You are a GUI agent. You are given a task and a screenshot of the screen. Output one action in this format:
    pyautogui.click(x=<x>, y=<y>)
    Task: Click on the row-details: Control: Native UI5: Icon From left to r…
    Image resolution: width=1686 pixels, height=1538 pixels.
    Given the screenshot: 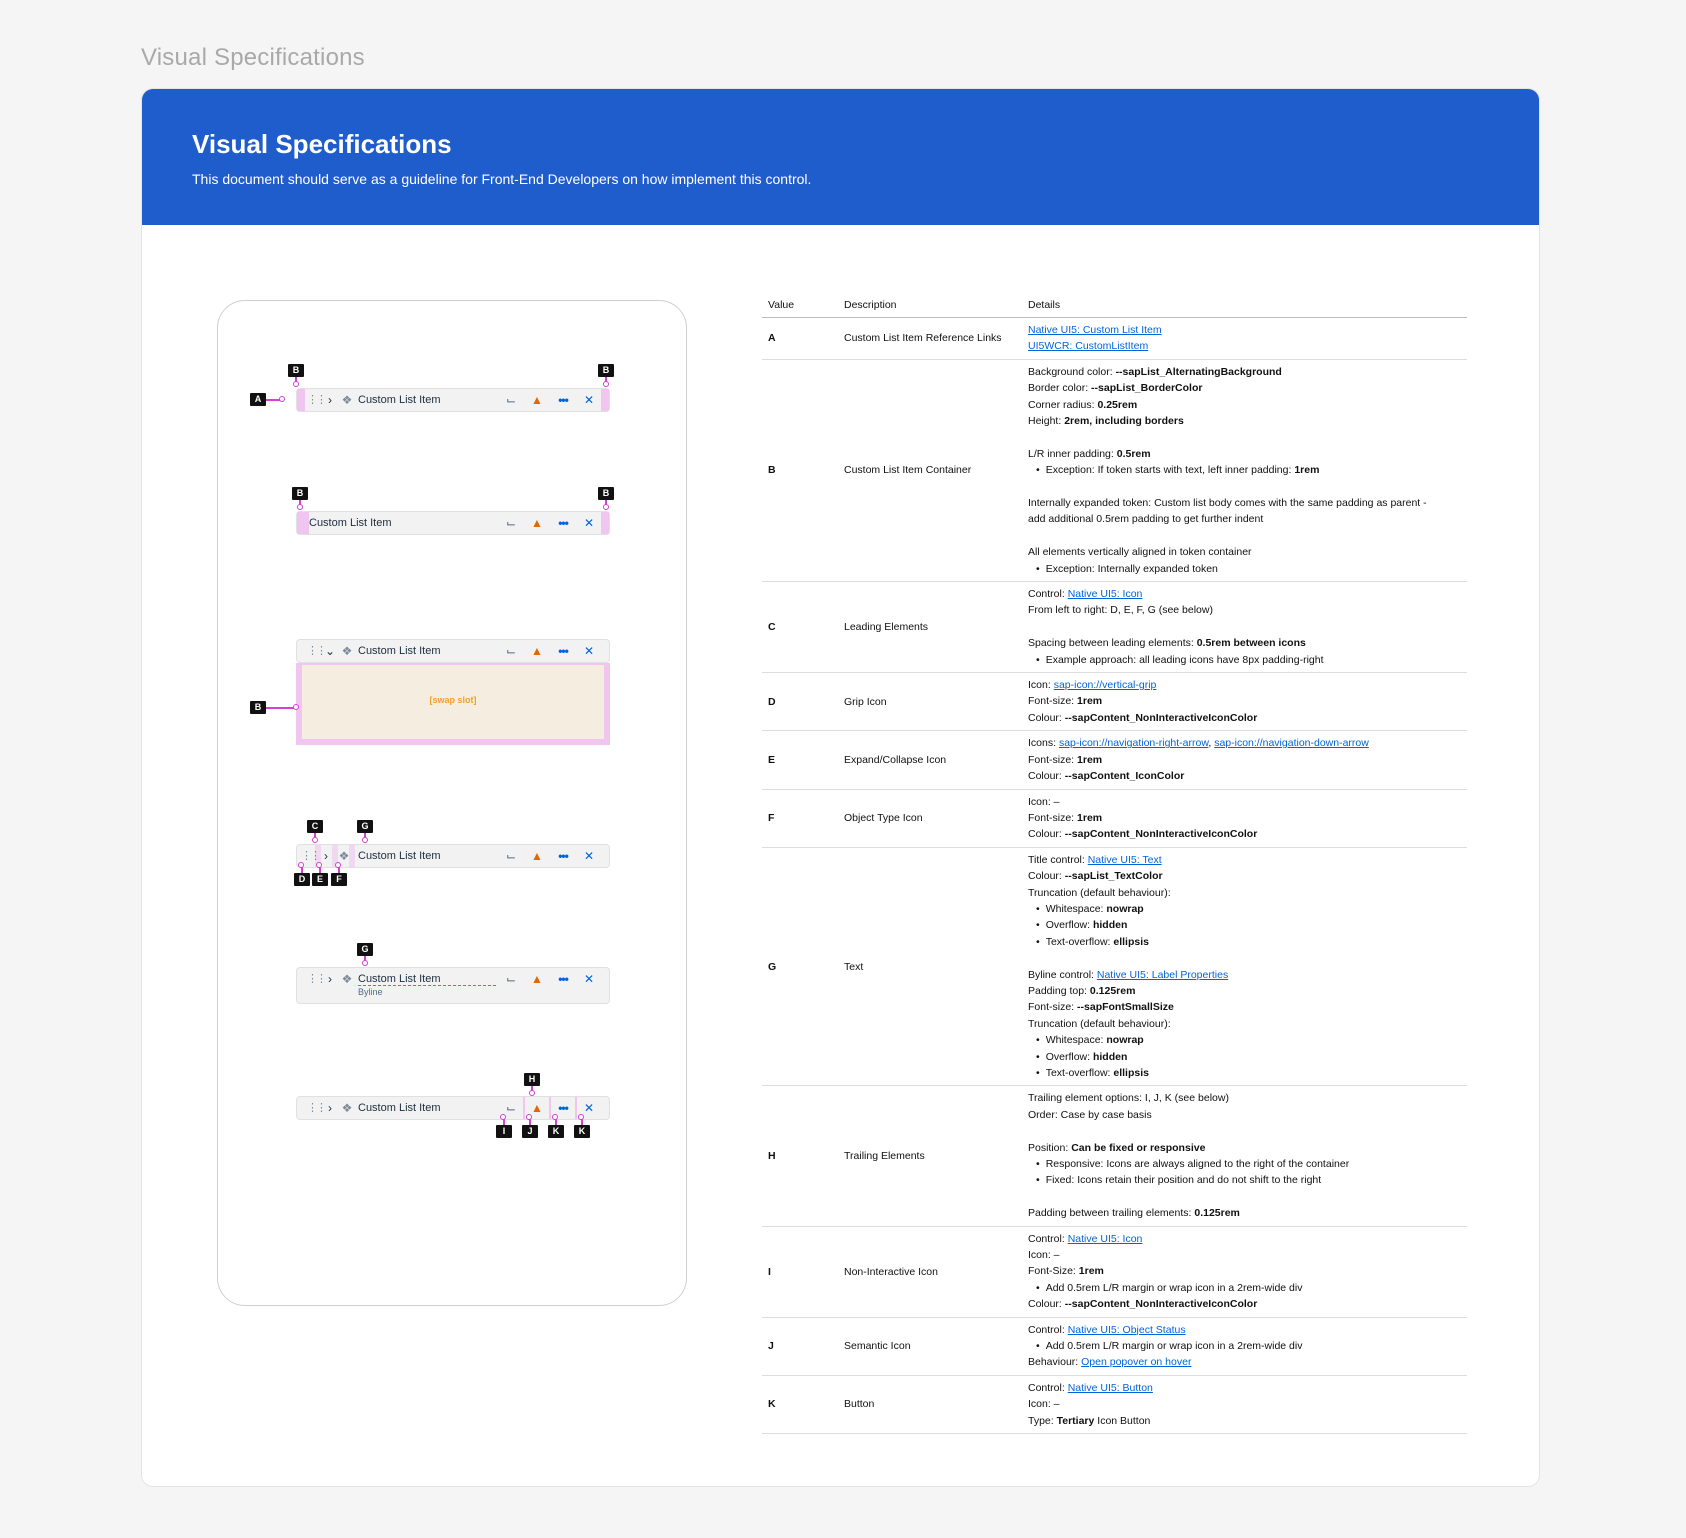 What is the action you would take?
    pyautogui.click(x=1247, y=627)
    